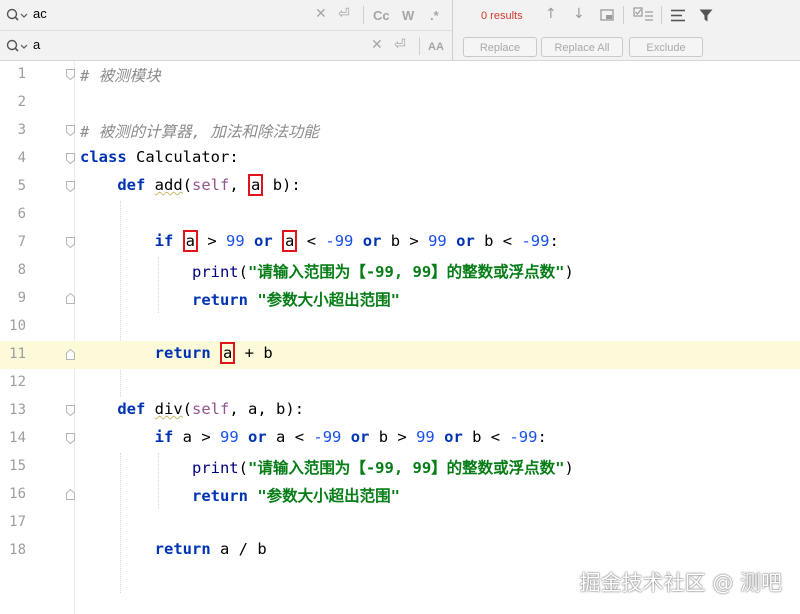 Image resolution: width=800 pixels, height=614 pixels. Describe the element at coordinates (17, 382) in the screenshot. I see `line-number: 12` at that location.